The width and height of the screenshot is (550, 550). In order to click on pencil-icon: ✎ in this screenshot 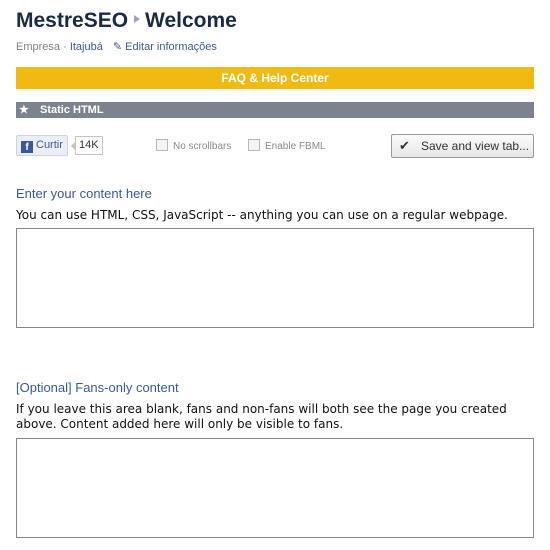, I will do `click(117, 47)`.